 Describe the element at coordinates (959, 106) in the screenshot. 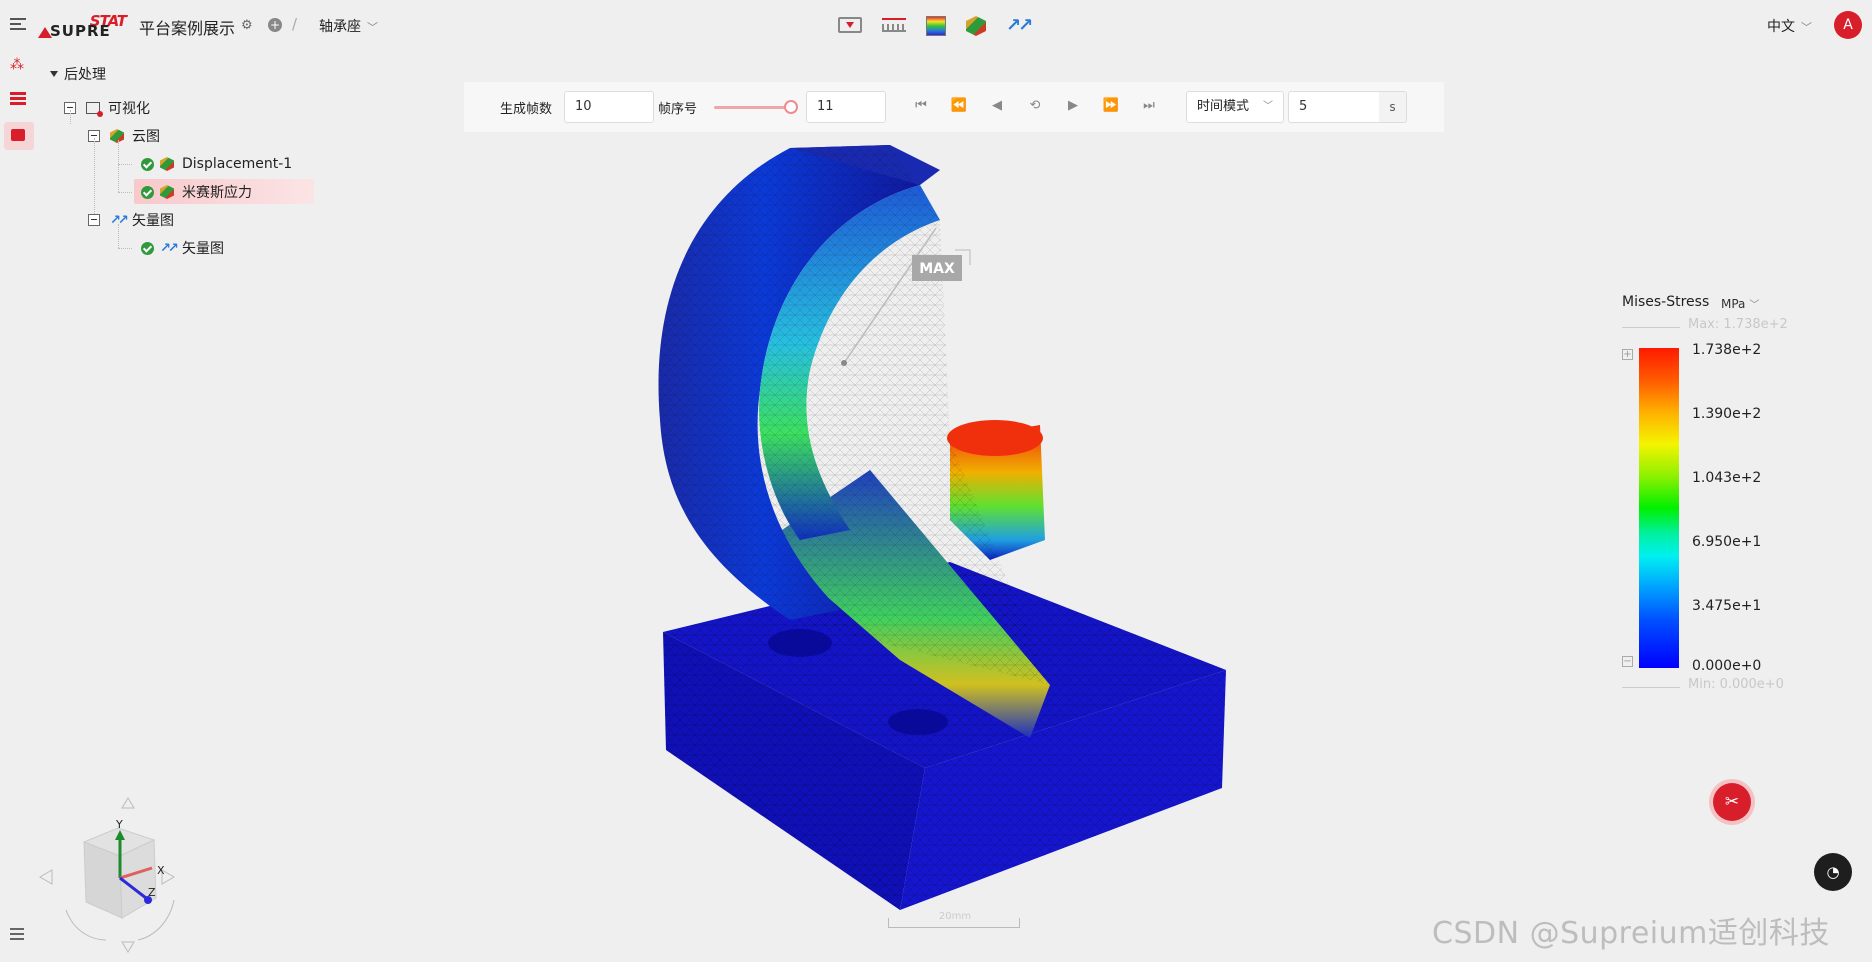

I see `rewind-icon: ⏪` at that location.